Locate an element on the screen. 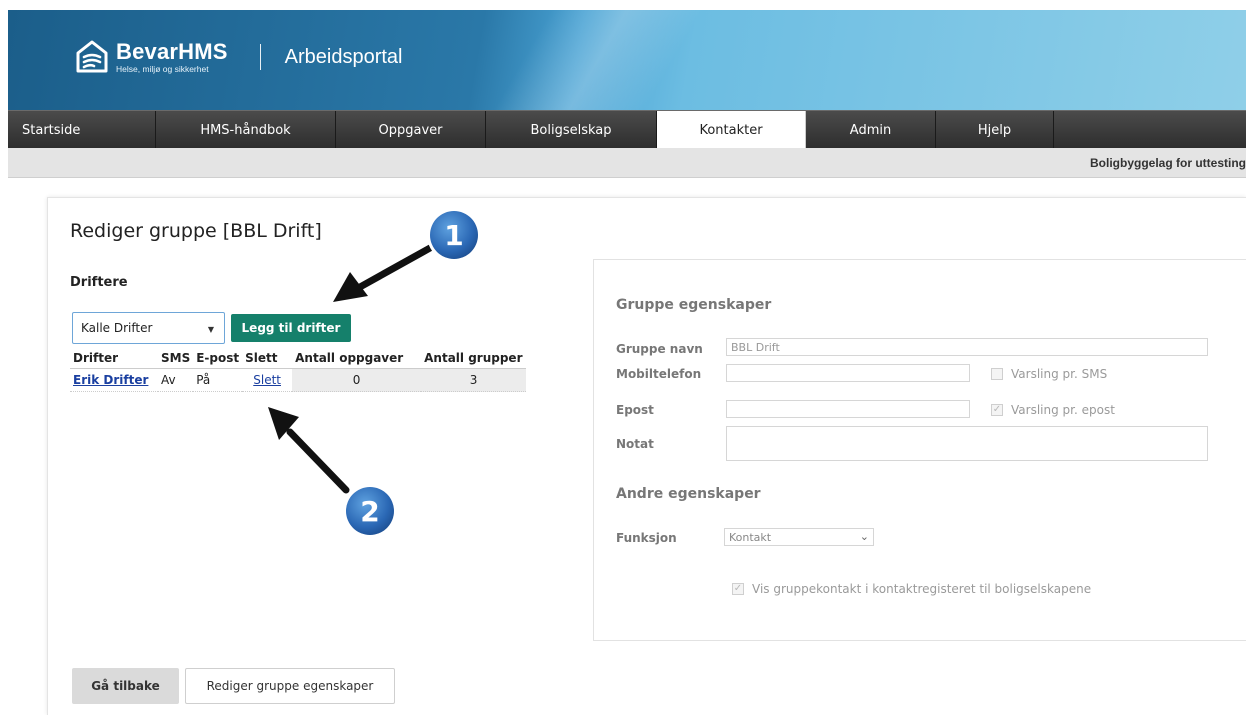 This screenshot has width=1246, height=715. sms-notify-checkbox: Varsling pr. SMS is located at coordinates (1049, 374).